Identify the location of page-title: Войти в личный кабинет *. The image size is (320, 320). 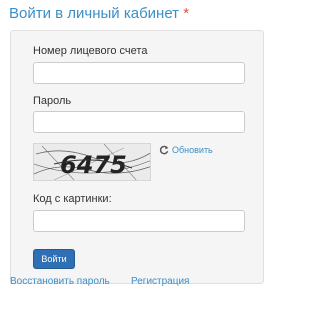
(99, 13).